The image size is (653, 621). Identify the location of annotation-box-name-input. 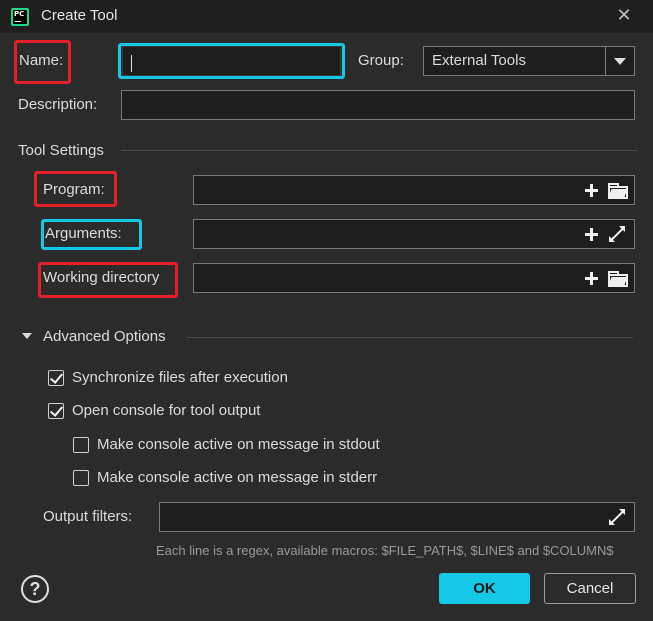
(231, 61).